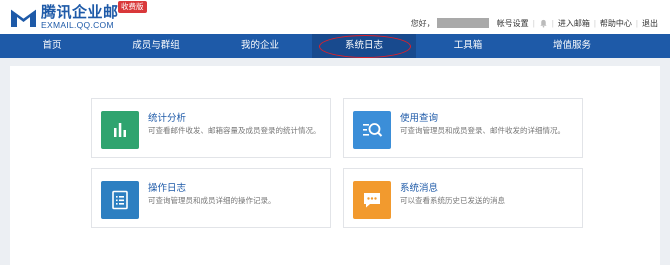 The image size is (670, 265). I want to click on card-operation-log: 操作日志 可查询管理员和成员详细的操作记录。, so click(211, 198).